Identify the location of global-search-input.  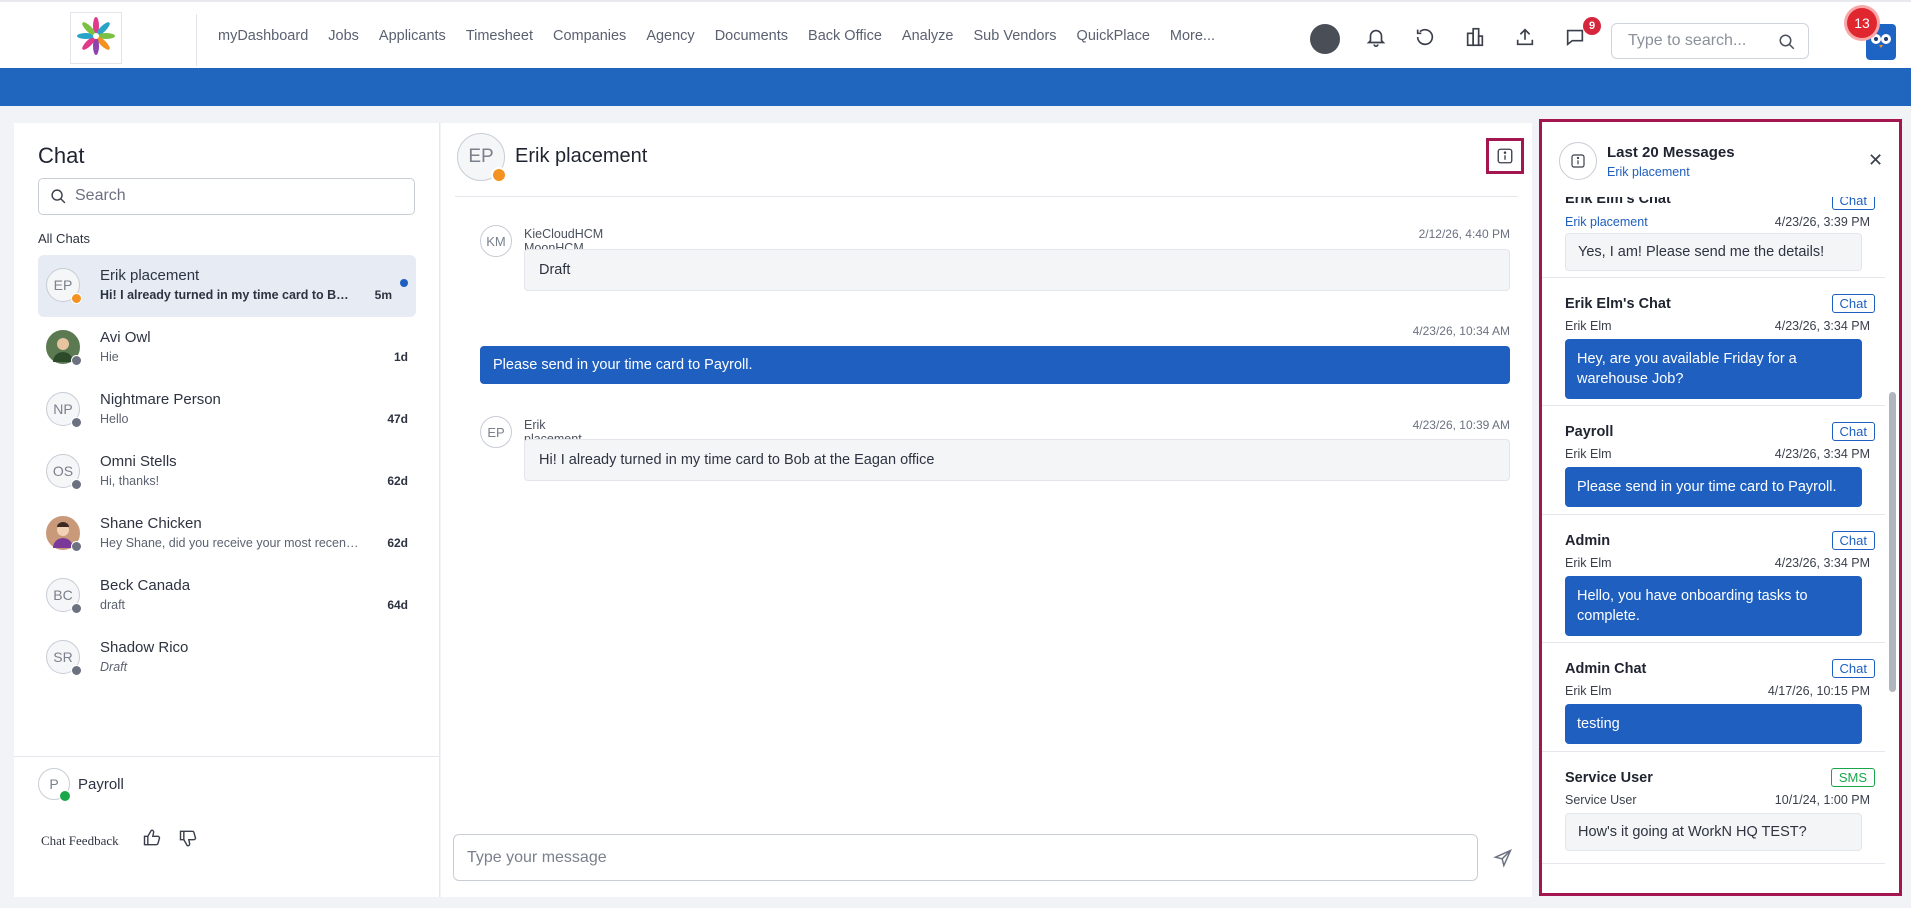
(1703, 41).